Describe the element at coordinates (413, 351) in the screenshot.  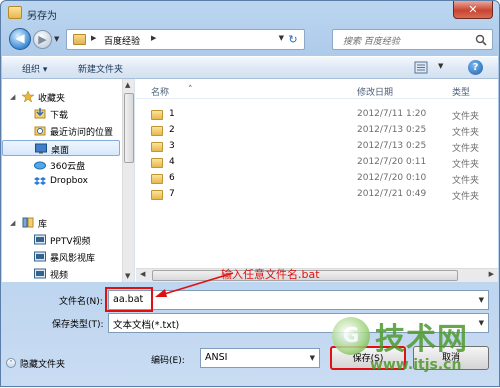
I see `watermark: G 技术网 www.itjs.cn` at that location.